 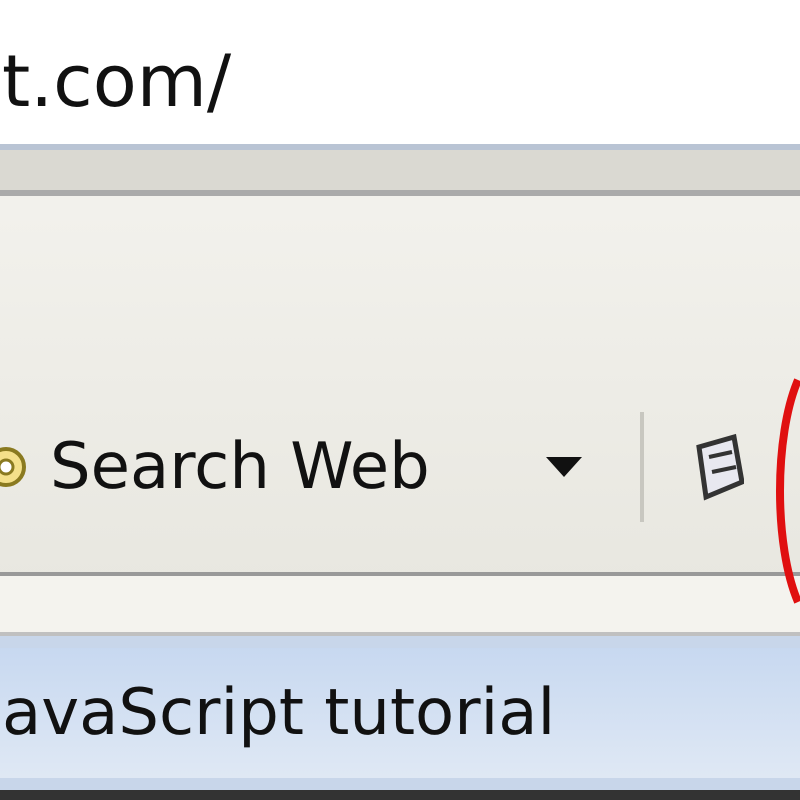 What do you see at coordinates (240, 467) in the screenshot?
I see `search-web-button: Search Web` at bounding box center [240, 467].